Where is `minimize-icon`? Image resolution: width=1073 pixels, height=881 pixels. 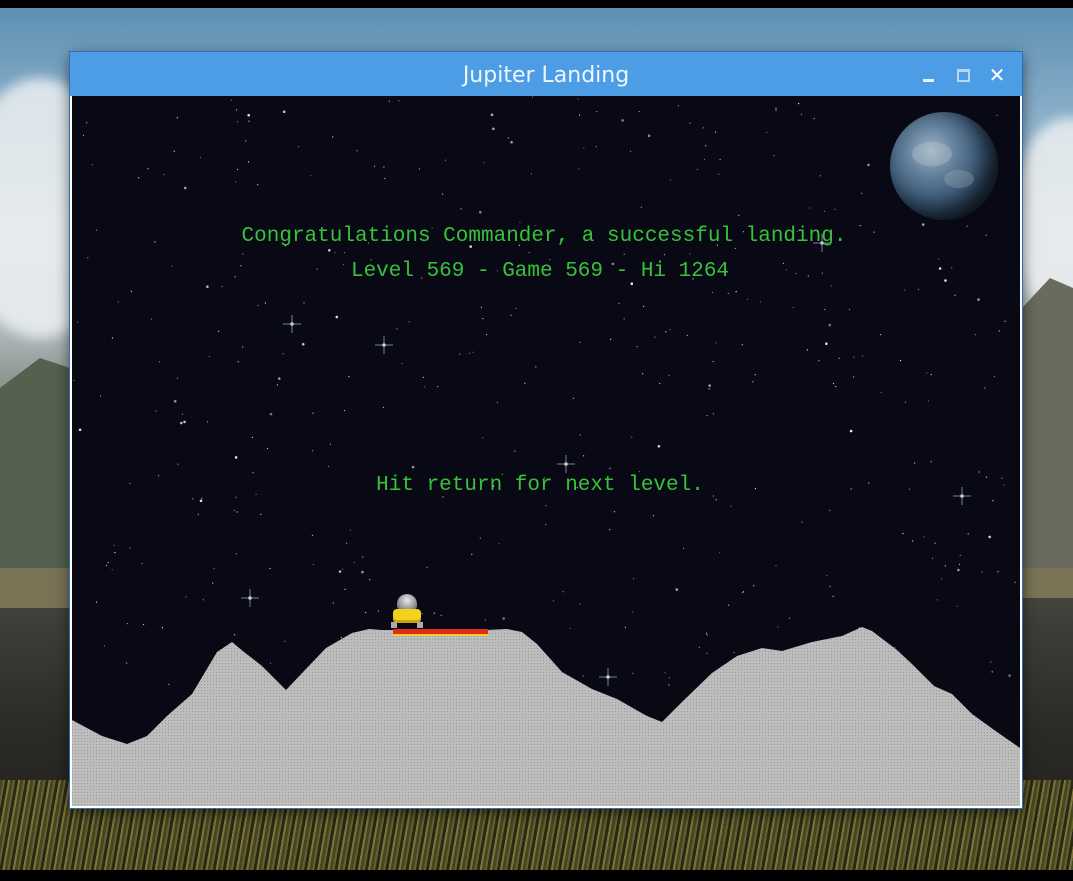 minimize-icon is located at coordinates (929, 75).